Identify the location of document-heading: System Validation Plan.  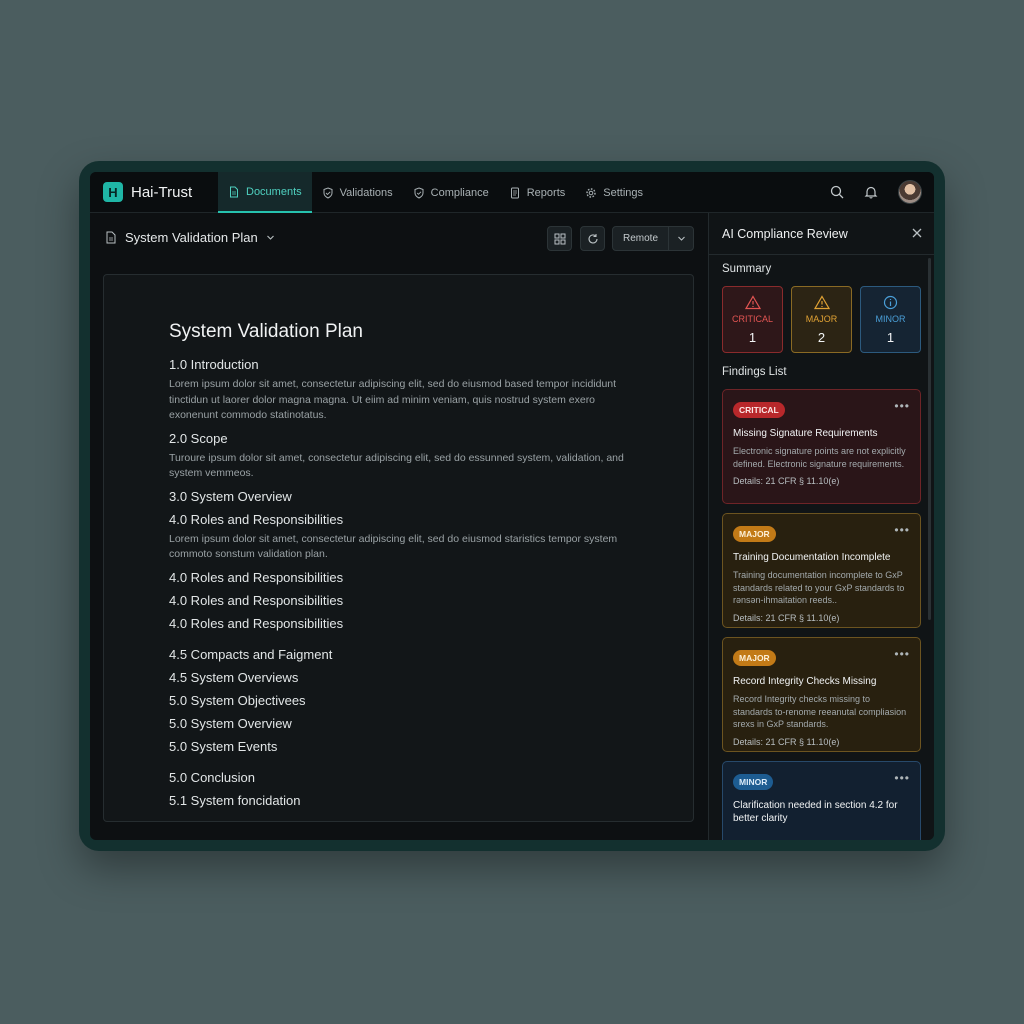
(266, 331).